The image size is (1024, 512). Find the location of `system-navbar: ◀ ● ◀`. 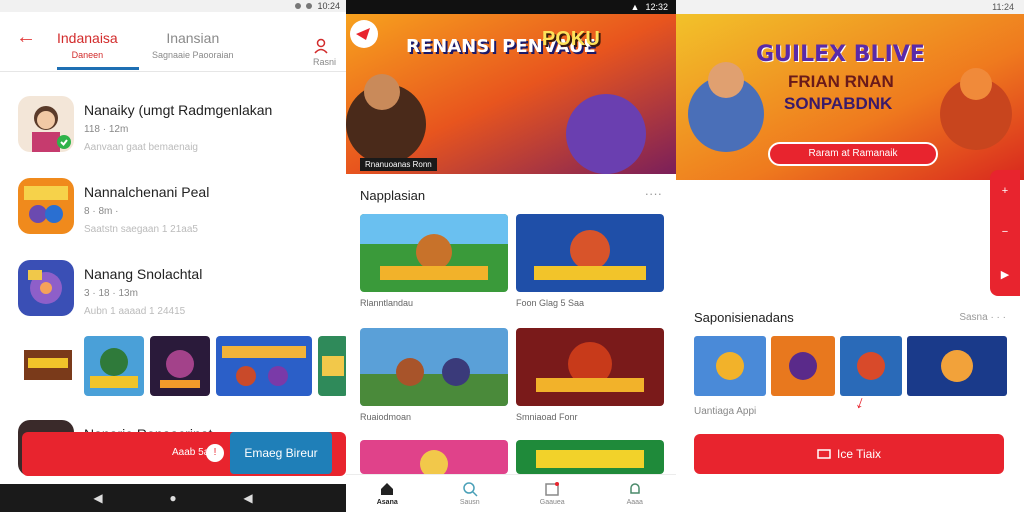

system-navbar: ◀ ● ◀ is located at coordinates (173, 498).